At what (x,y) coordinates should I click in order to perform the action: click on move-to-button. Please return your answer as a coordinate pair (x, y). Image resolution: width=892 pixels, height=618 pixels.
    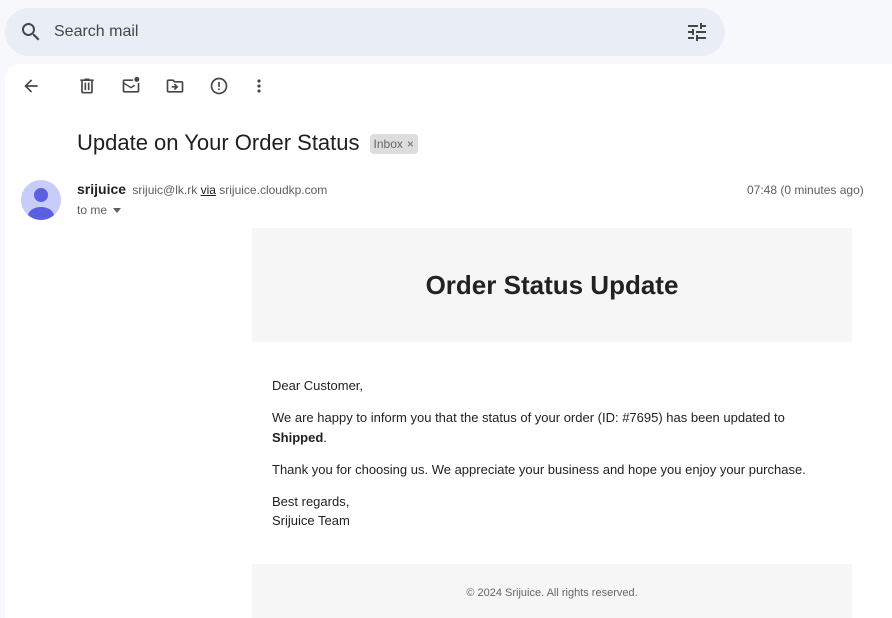
    Looking at the image, I should click on (175, 86).